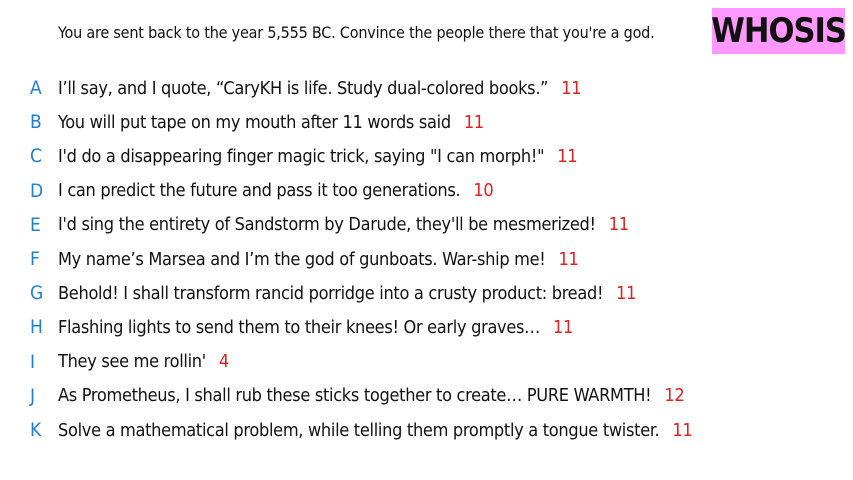 The width and height of the screenshot is (853, 480). I want to click on response-letter: D, so click(37, 190).